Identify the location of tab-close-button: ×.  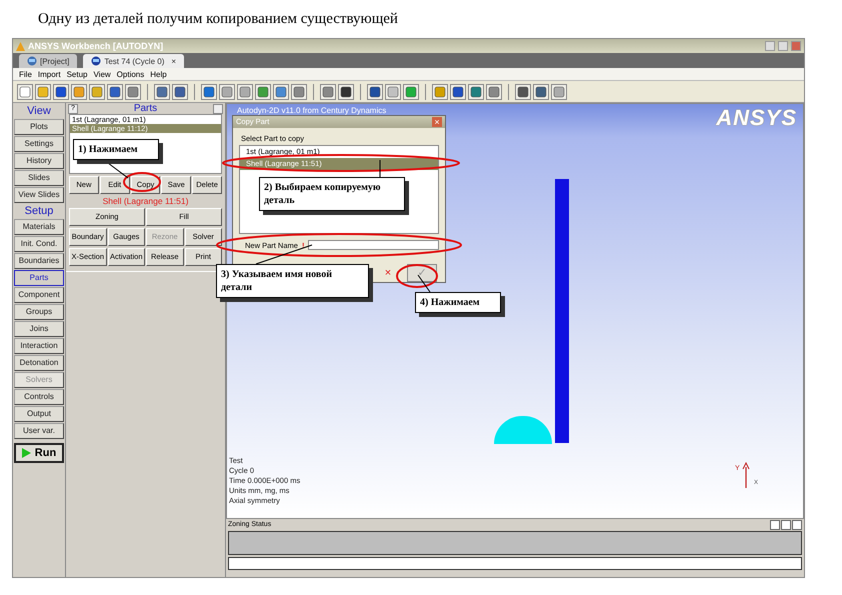
(173, 61).